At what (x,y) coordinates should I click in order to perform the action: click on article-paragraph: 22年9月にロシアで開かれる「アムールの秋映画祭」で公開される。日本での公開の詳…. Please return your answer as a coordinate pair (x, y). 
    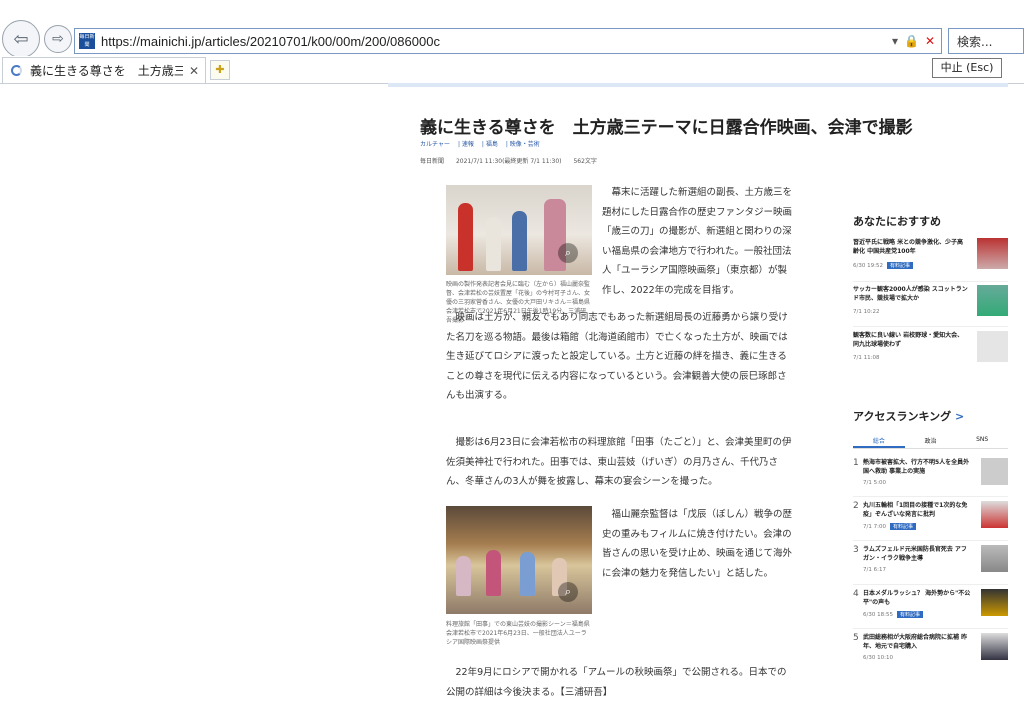
    Looking at the image, I should click on (616, 682).